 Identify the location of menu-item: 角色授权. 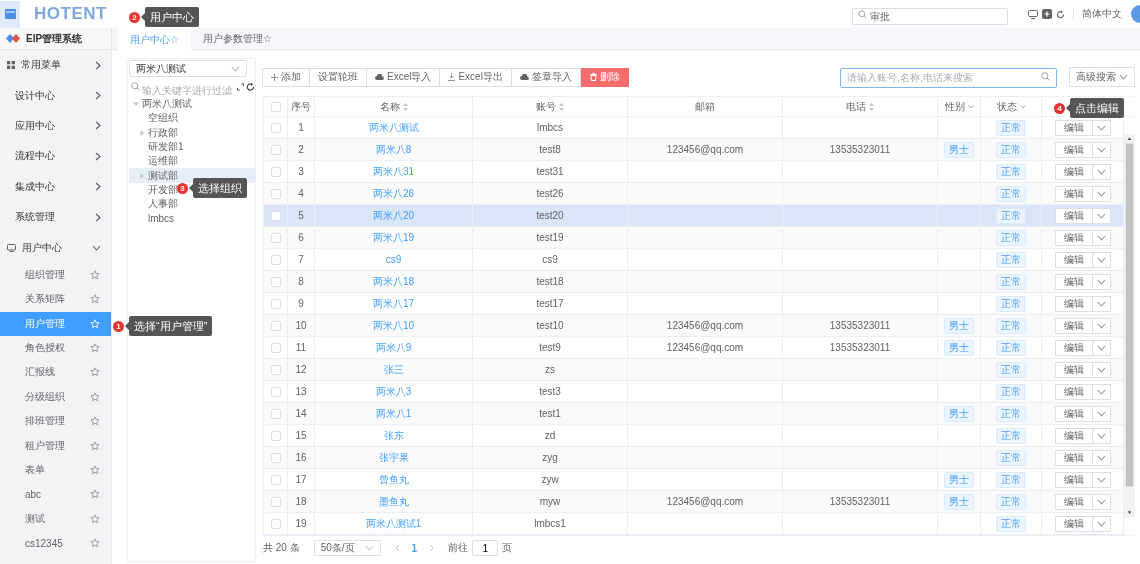
(55, 348).